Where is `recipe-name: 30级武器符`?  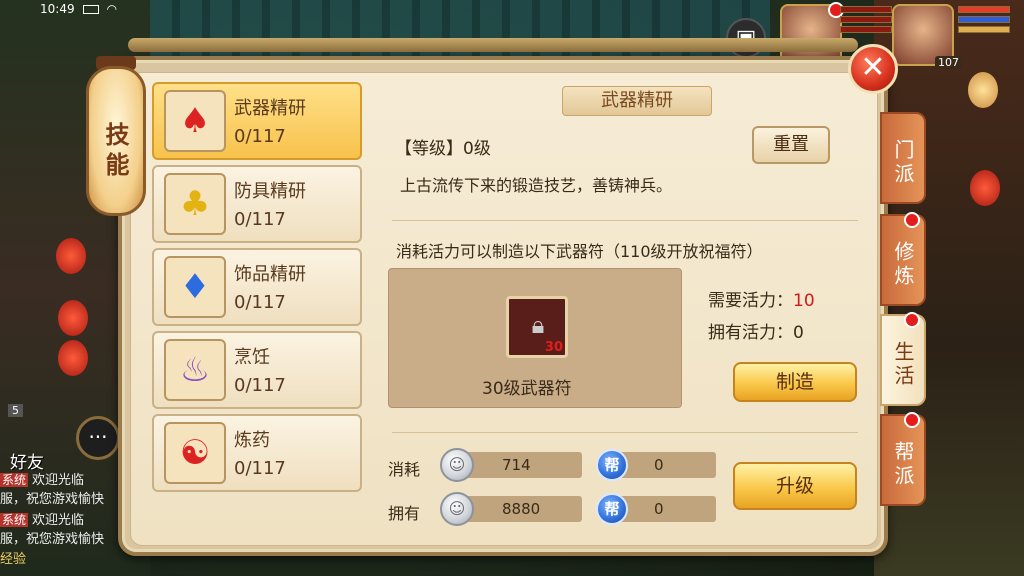
recipe-name: 30级武器符 is located at coordinates (527, 389).